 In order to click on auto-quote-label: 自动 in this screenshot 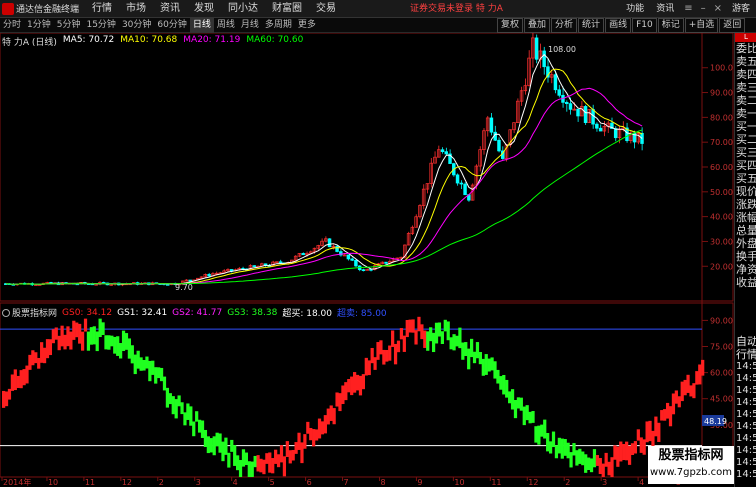, I will do `click(745, 341)`.